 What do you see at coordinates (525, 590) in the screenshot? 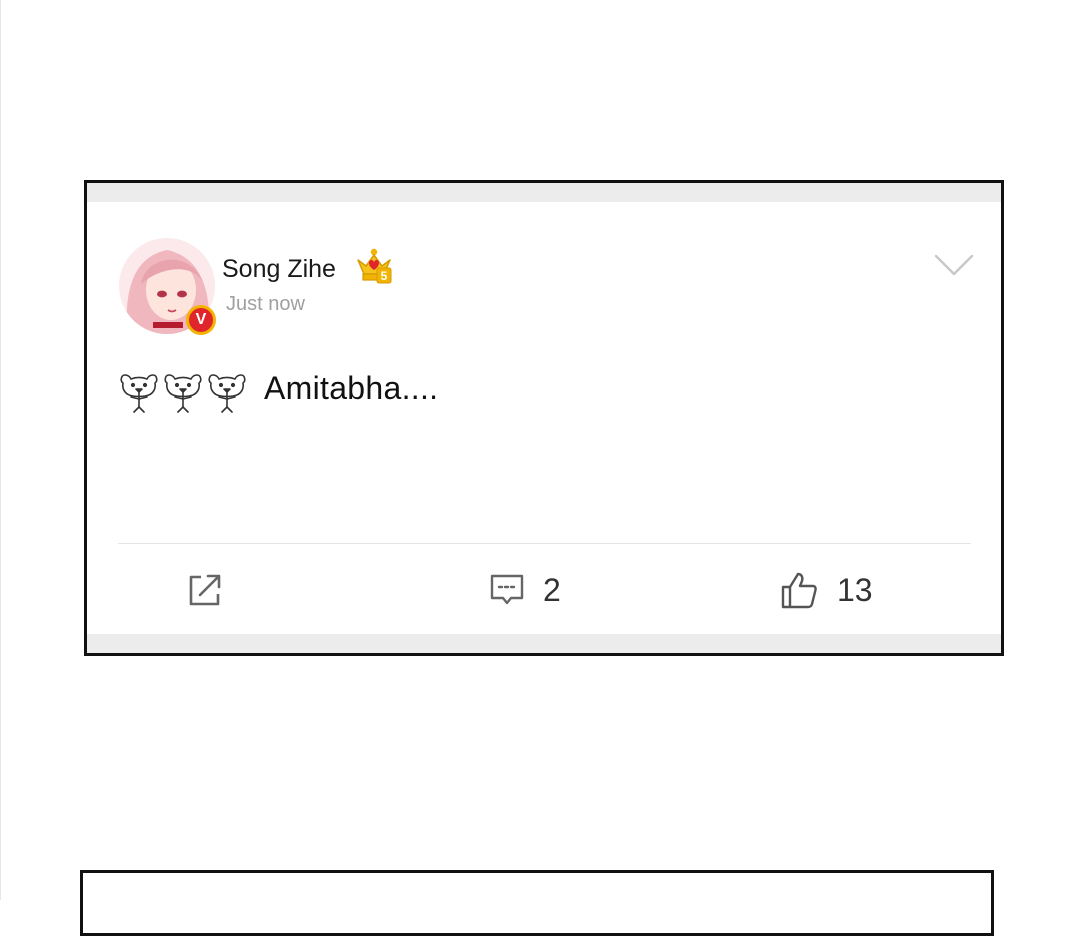
I see `comment-button: 2` at bounding box center [525, 590].